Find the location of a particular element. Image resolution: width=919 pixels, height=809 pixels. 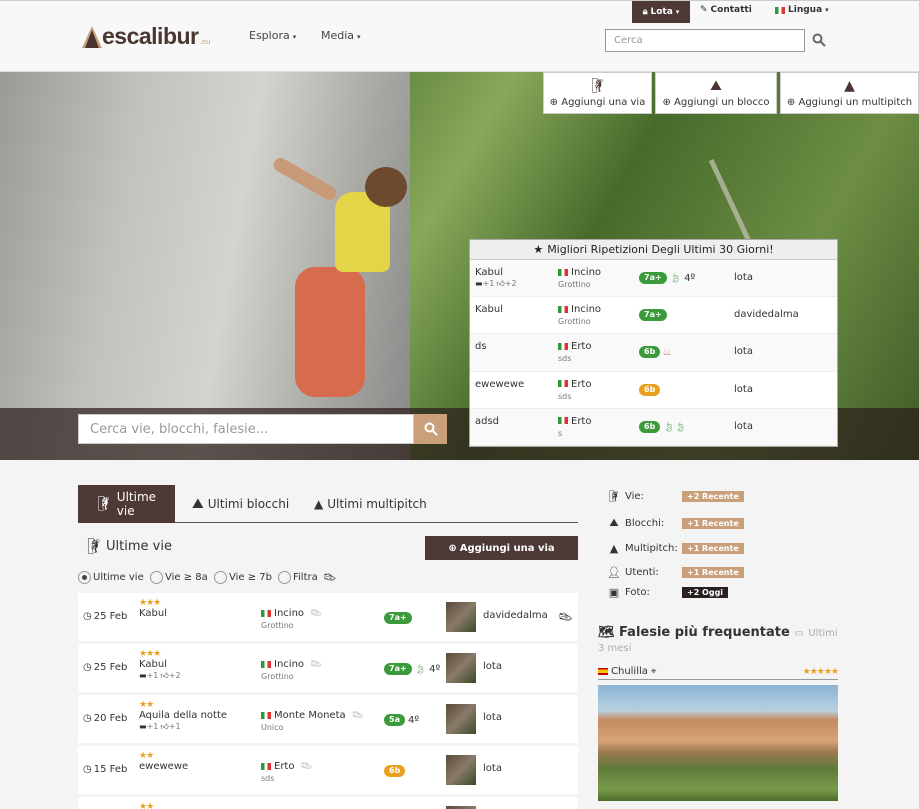

add-route-section-button: ⊕ Aggiungi una via is located at coordinates (501, 548).